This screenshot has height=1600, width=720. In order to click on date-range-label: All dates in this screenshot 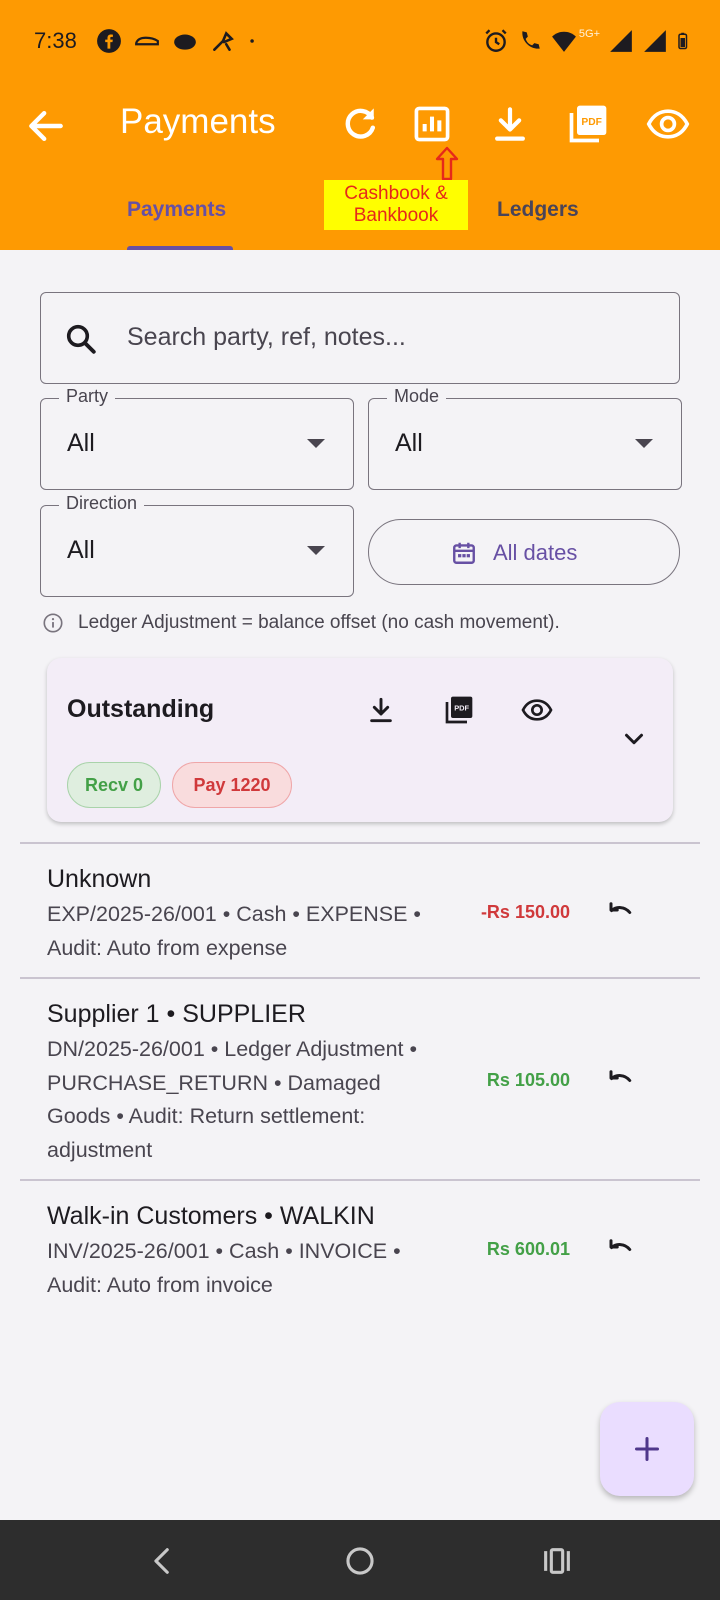, I will do `click(535, 552)`.